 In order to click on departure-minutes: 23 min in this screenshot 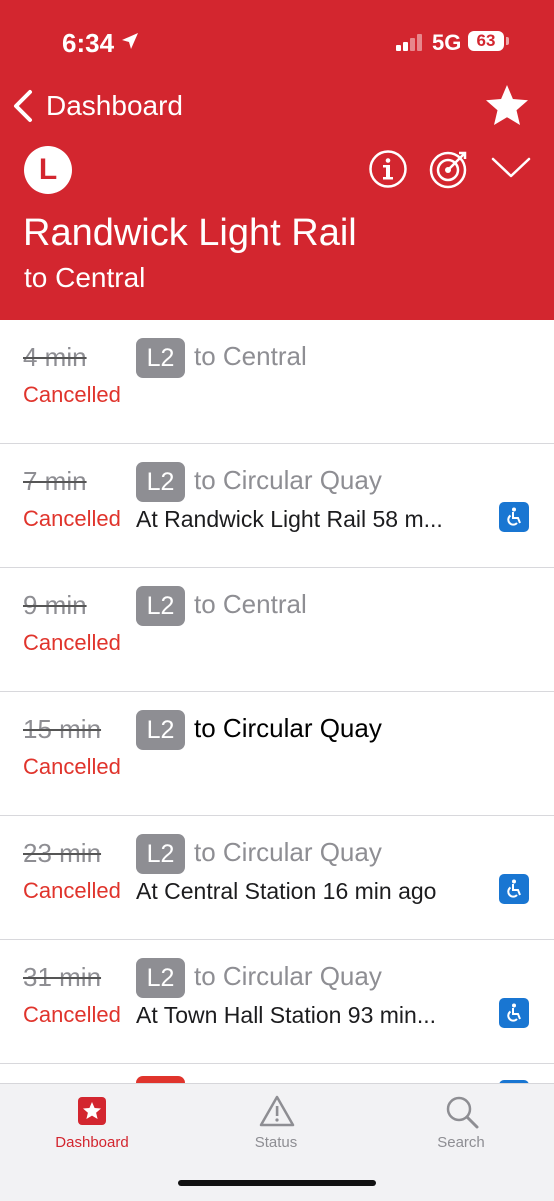, I will do `click(62, 853)`.